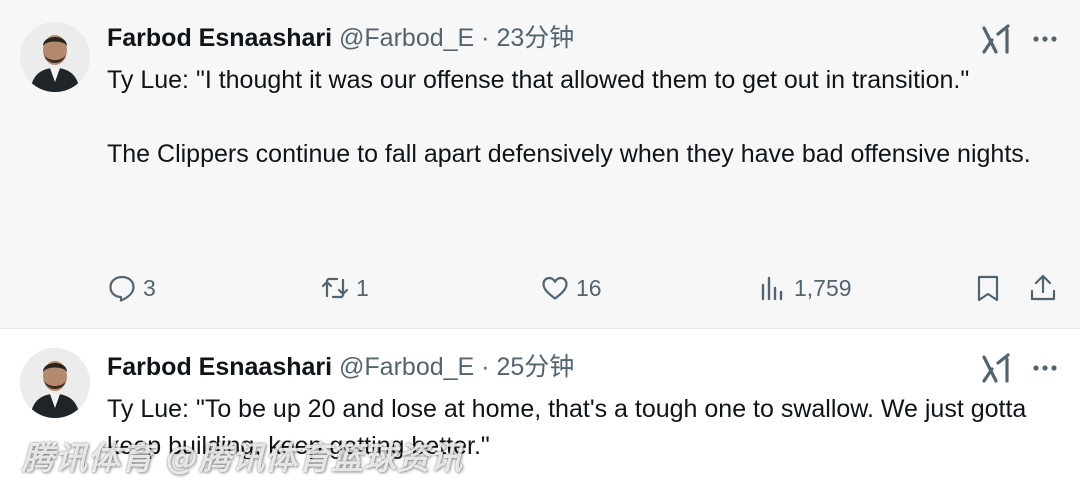  I want to click on bookmark-button, so click(988, 288).